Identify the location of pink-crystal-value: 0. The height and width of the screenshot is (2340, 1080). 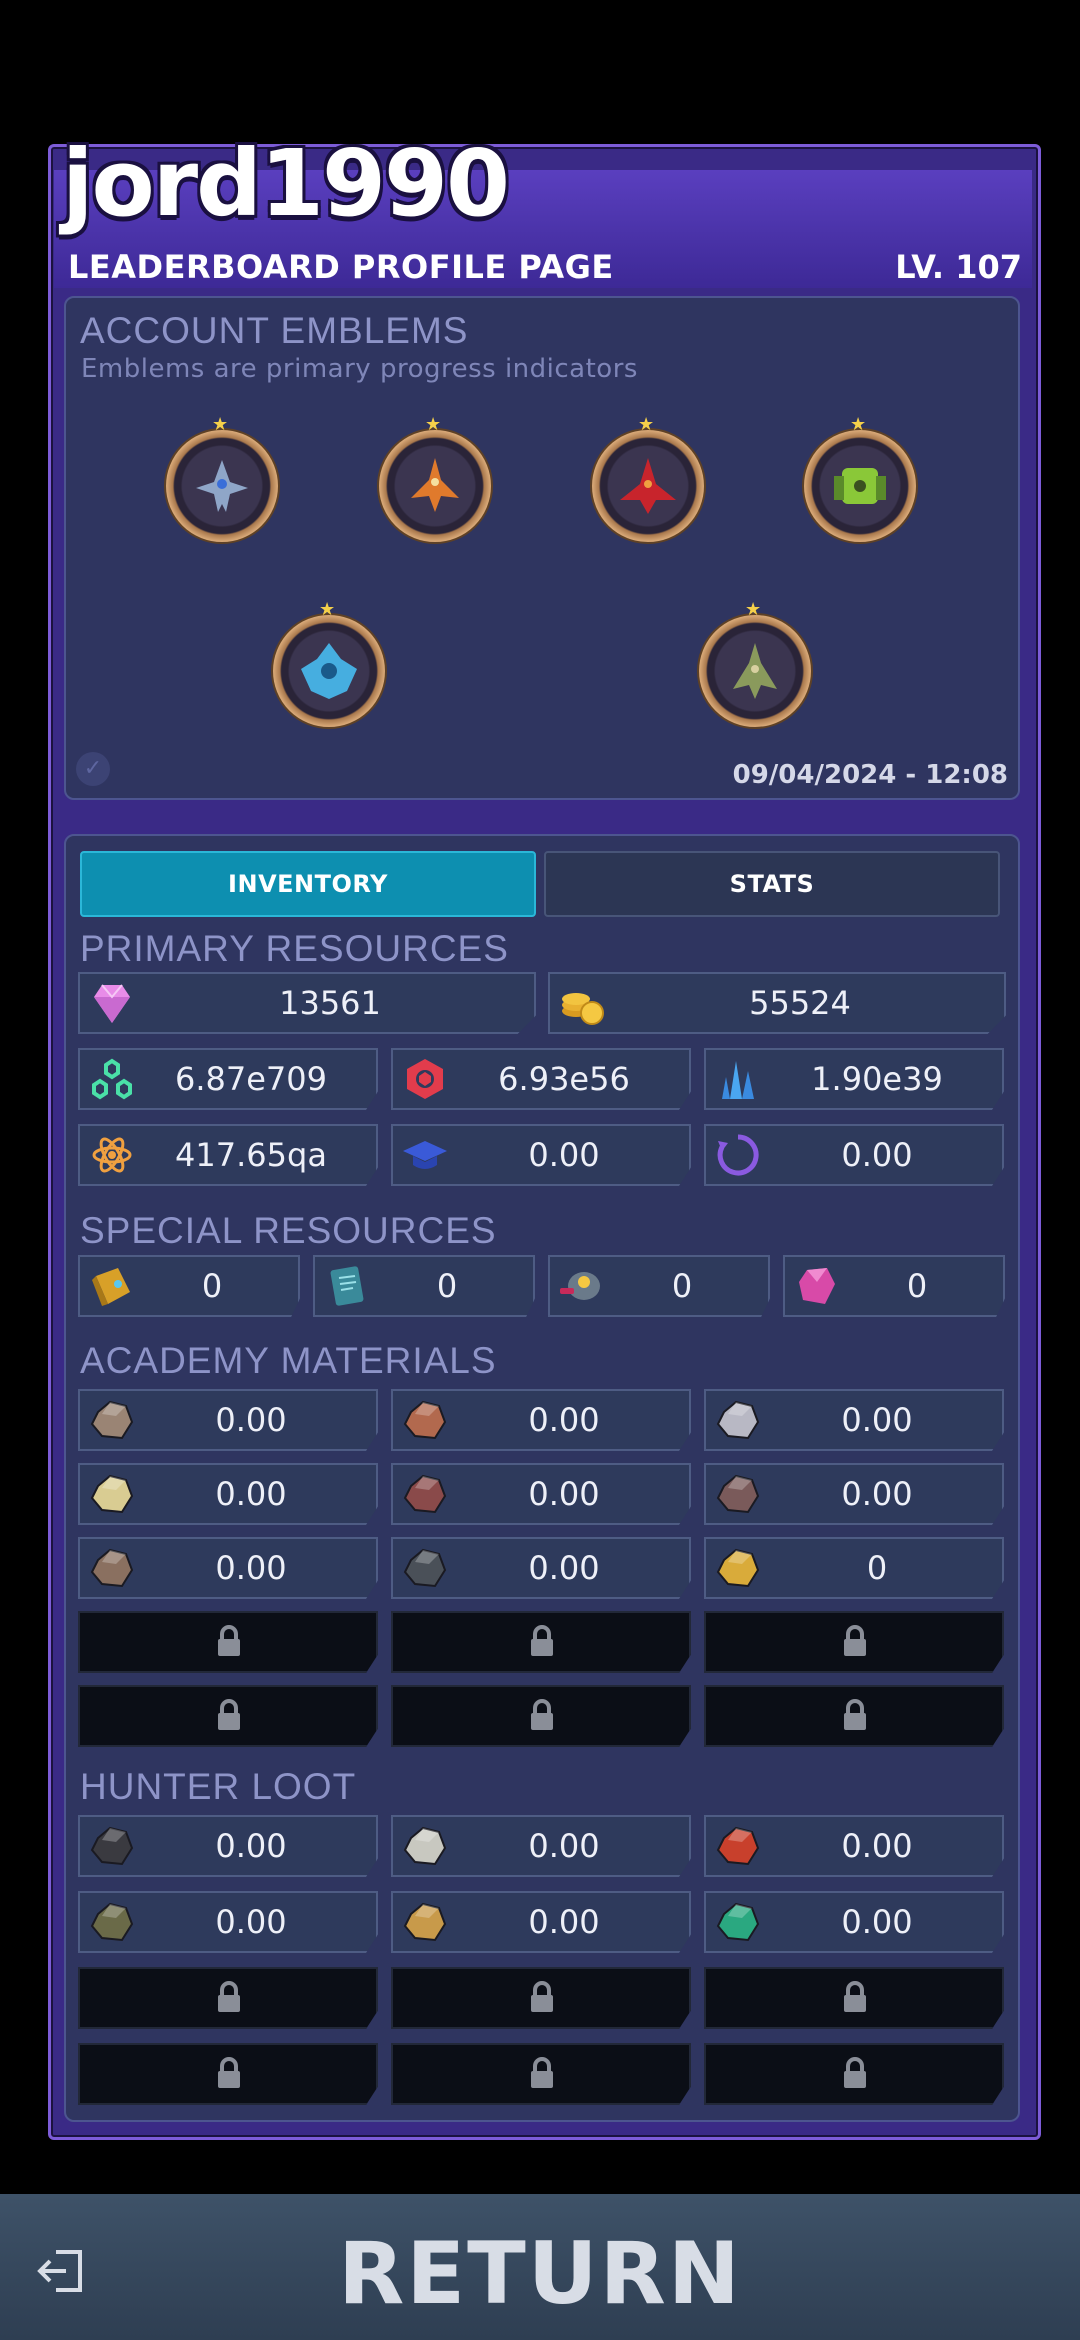
(917, 1286).